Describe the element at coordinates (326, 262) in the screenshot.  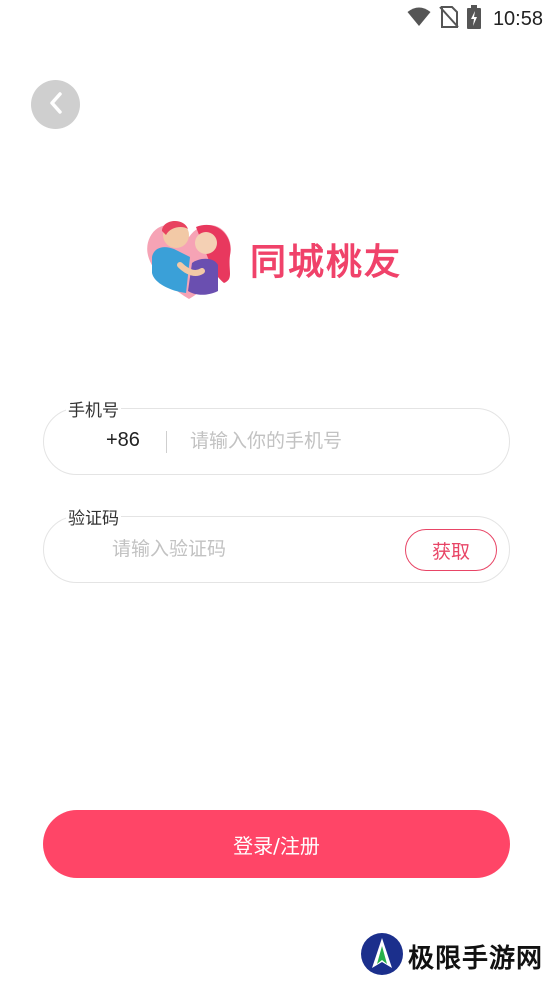
I see `app-name: 同城桃友` at that location.